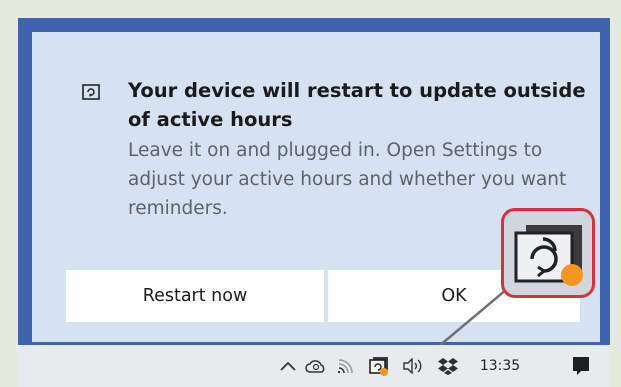 The height and width of the screenshot is (387, 621). I want to click on callout-leader-line, so click(471, 319).